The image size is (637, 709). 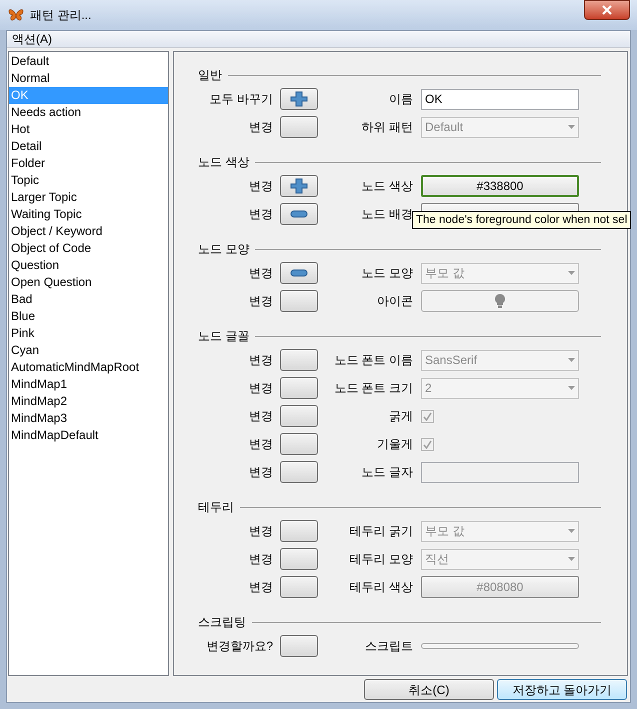 I want to click on property-label: 테두리 굵기, so click(x=381, y=531).